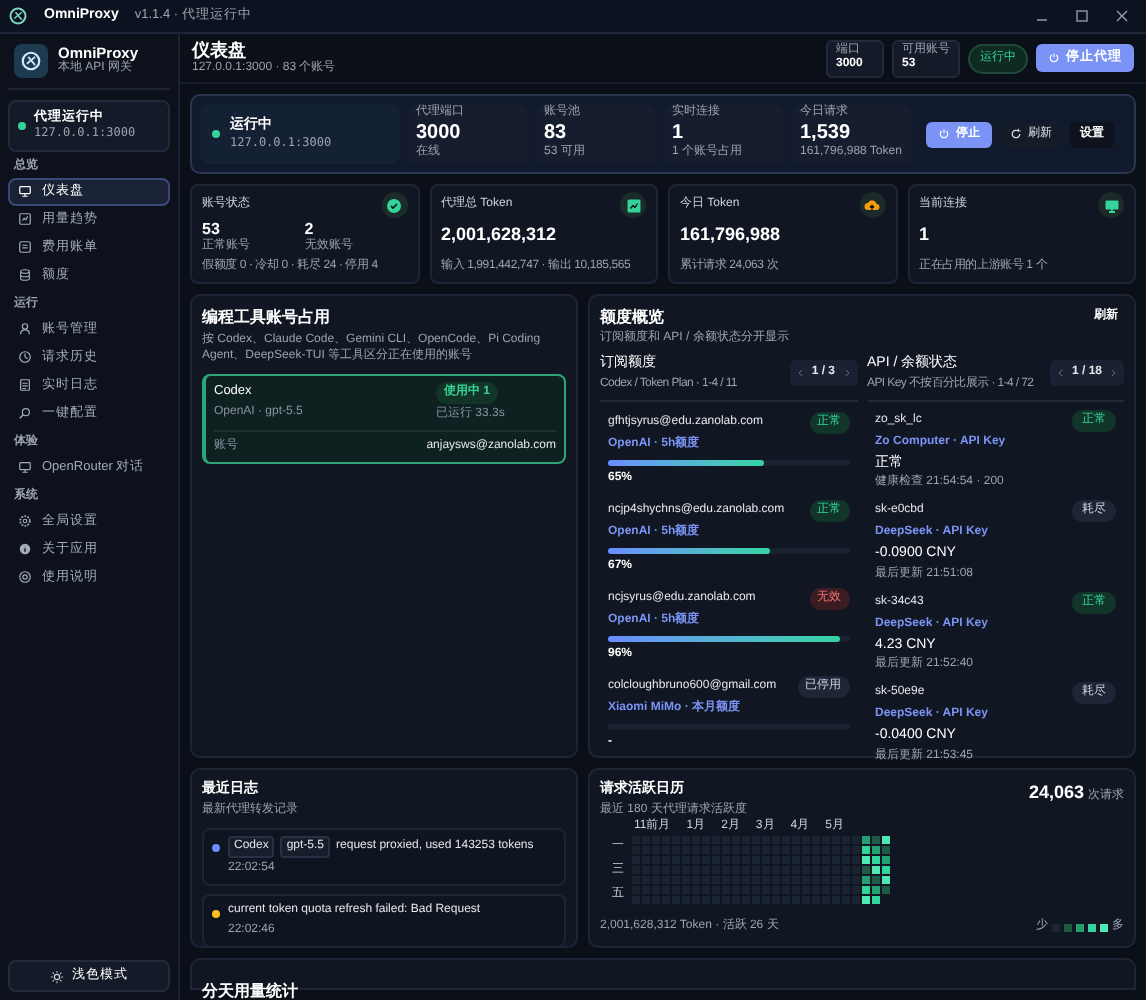  Describe the element at coordinates (556, 133) in the screenshot. I see `stat-value: 83` at that location.